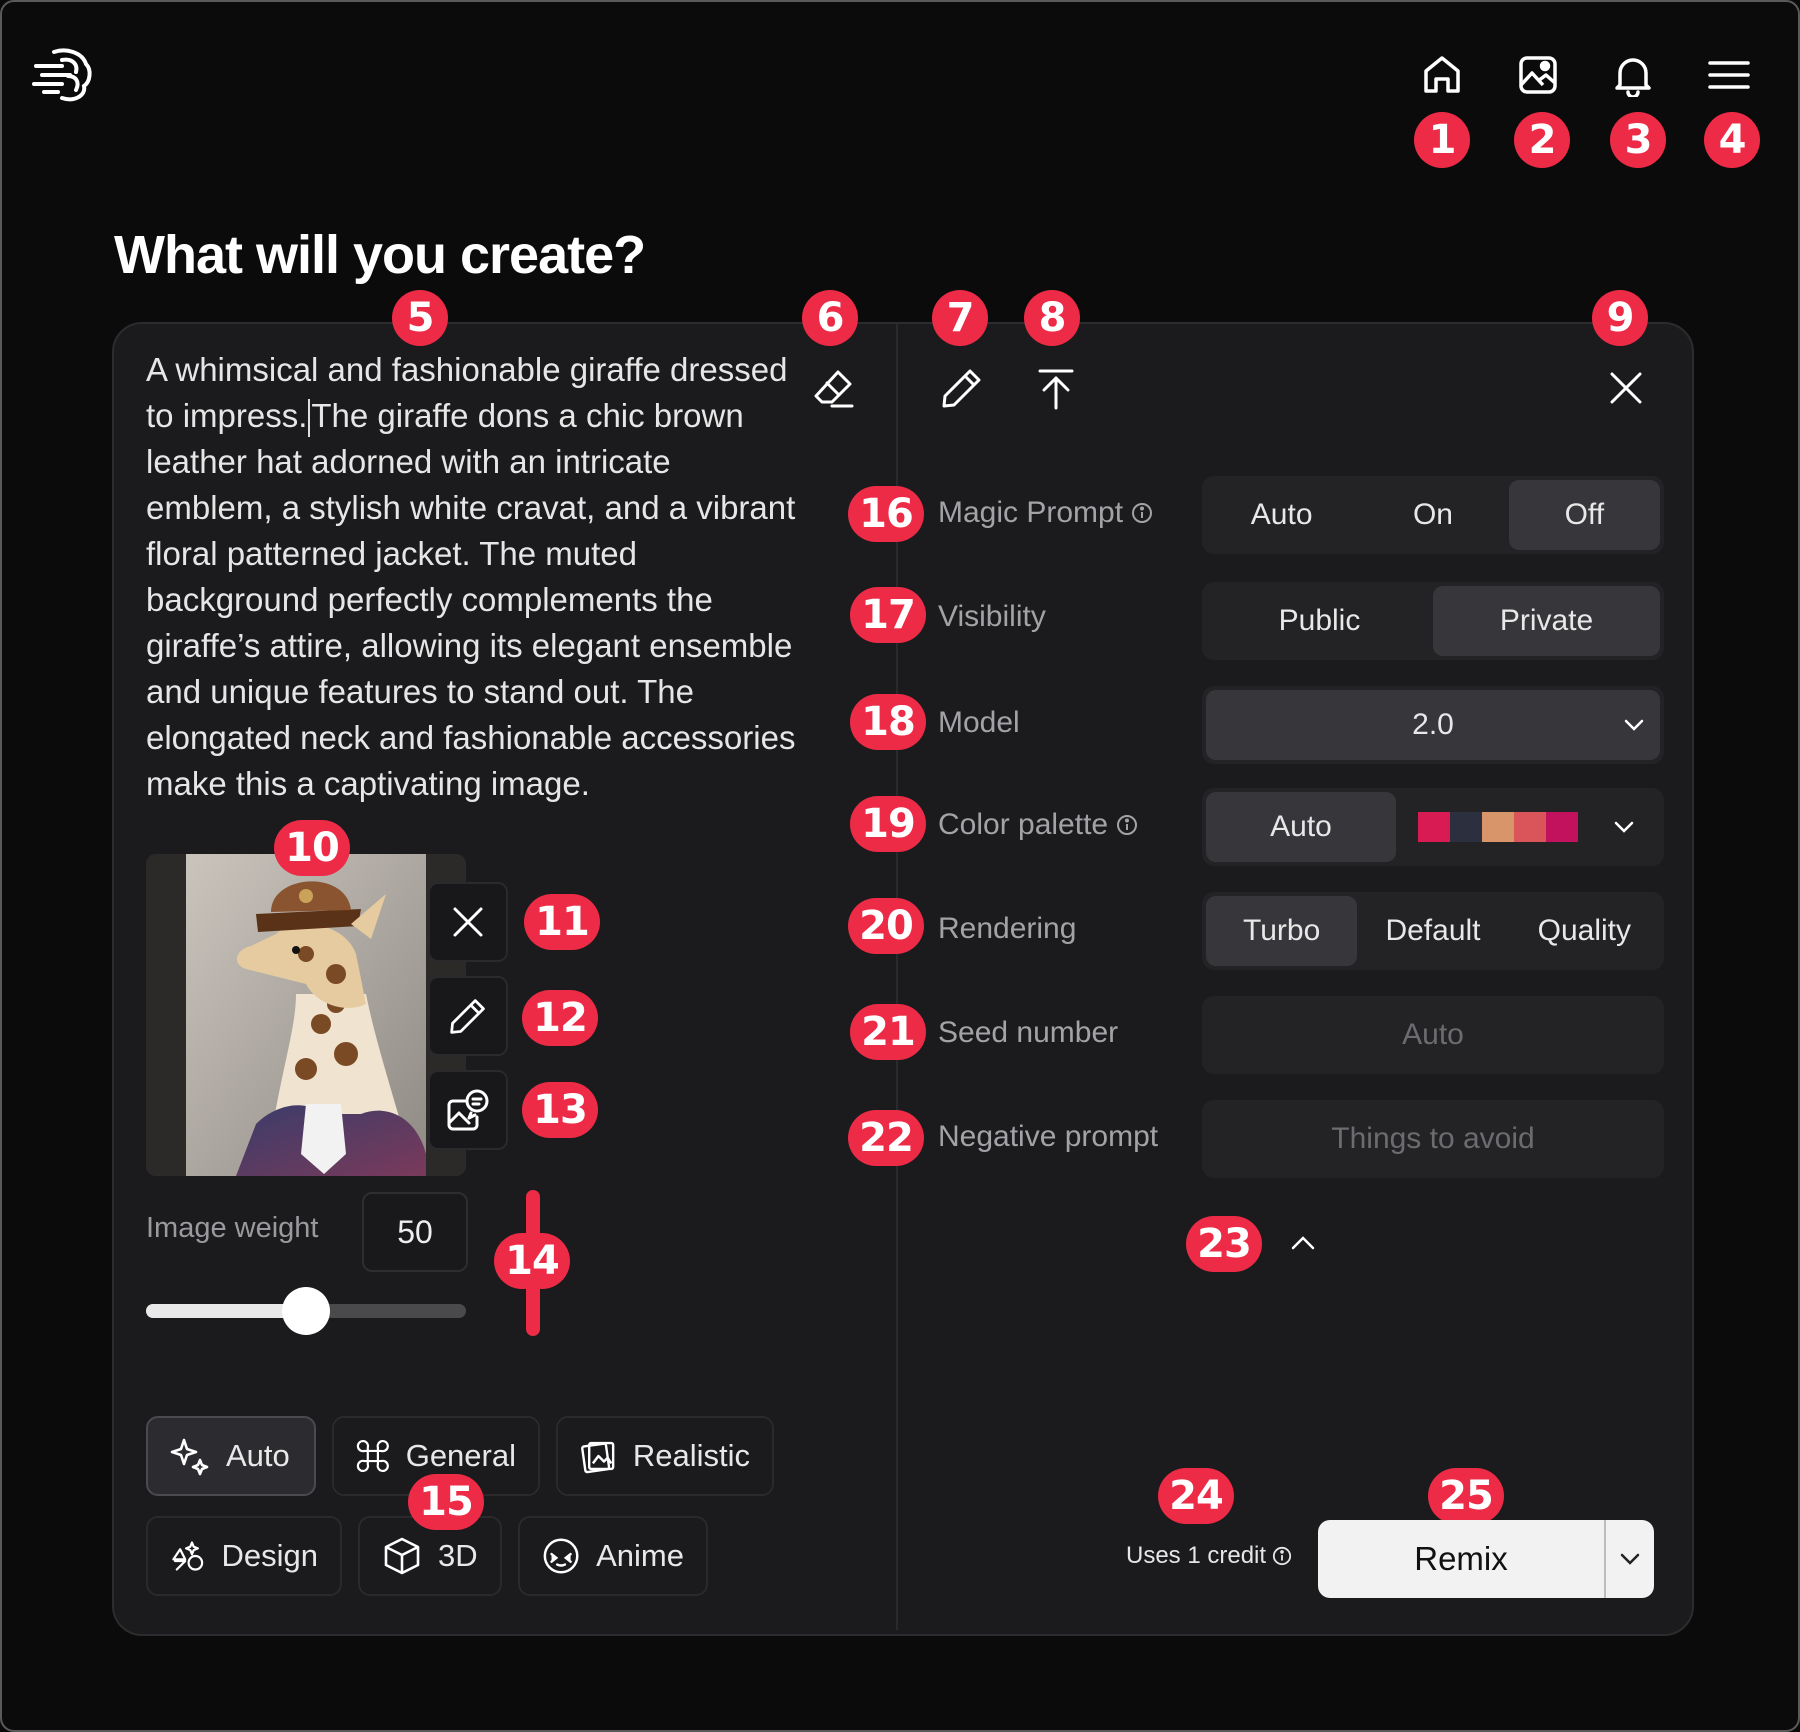 The width and height of the screenshot is (1800, 1732). What do you see at coordinates (979, 722) in the screenshot?
I see `model-label: Model` at bounding box center [979, 722].